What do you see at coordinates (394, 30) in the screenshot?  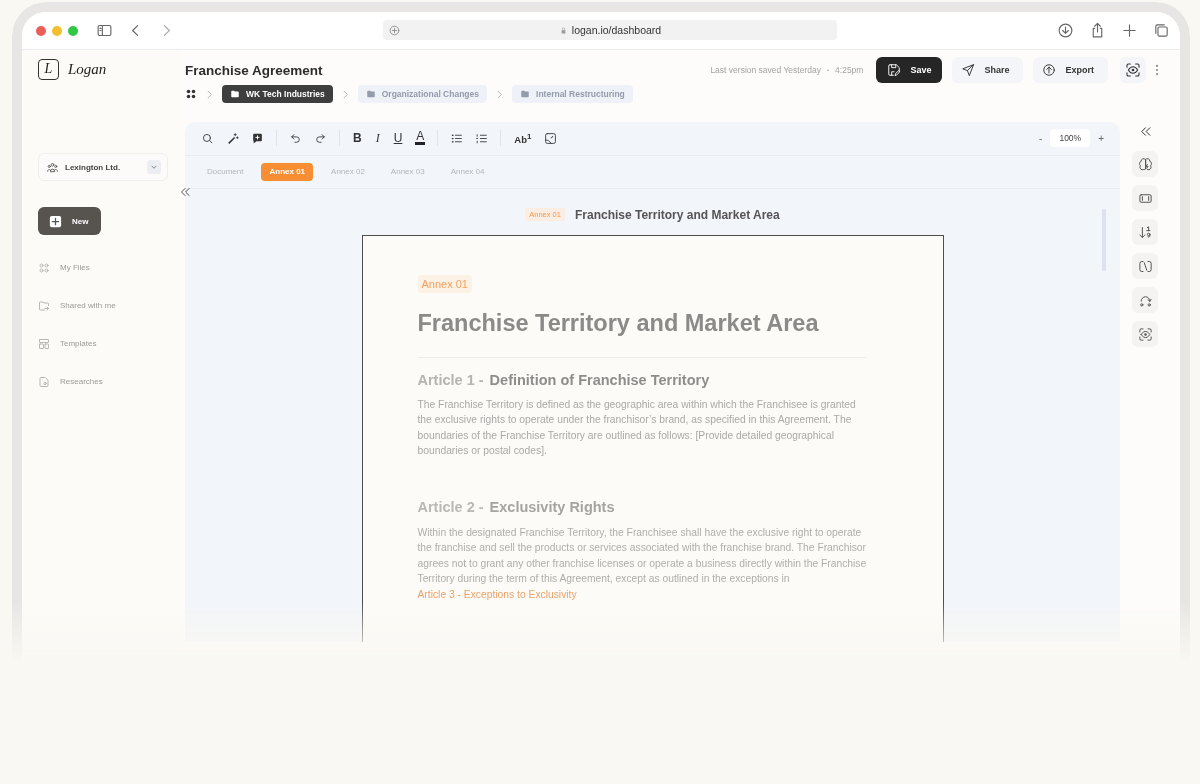 I see `add-icon` at bounding box center [394, 30].